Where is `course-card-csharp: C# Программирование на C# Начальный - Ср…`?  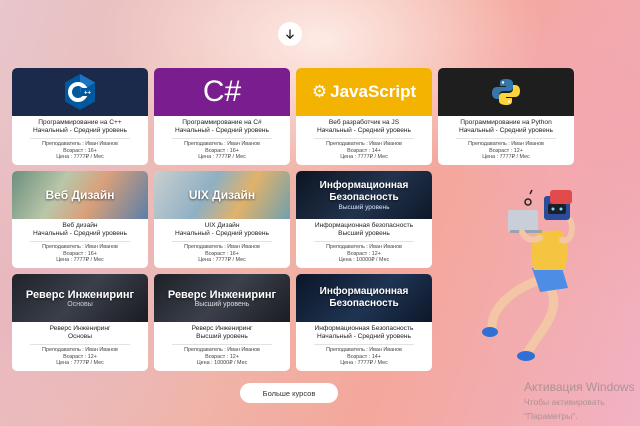 course-card-csharp: C# Программирование на C# Начальный - Ср… is located at coordinates (222, 116).